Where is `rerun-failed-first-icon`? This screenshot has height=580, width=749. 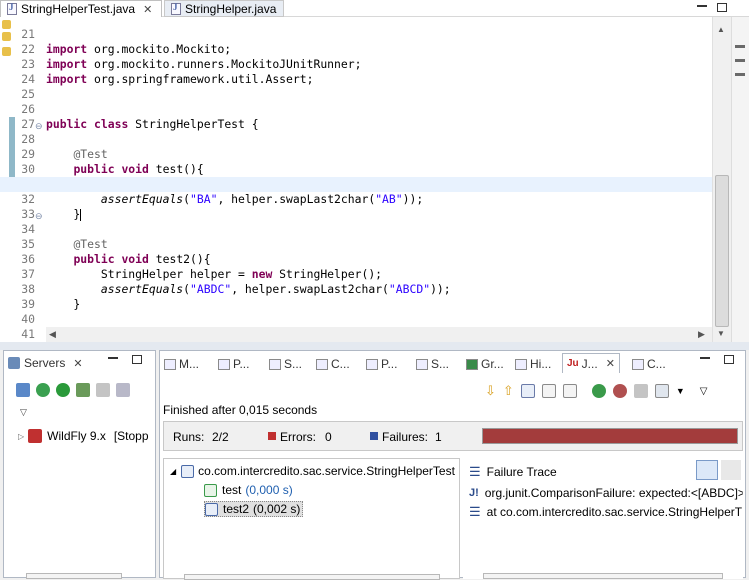
rerun-failed-first-icon is located at coordinates (619, 391).